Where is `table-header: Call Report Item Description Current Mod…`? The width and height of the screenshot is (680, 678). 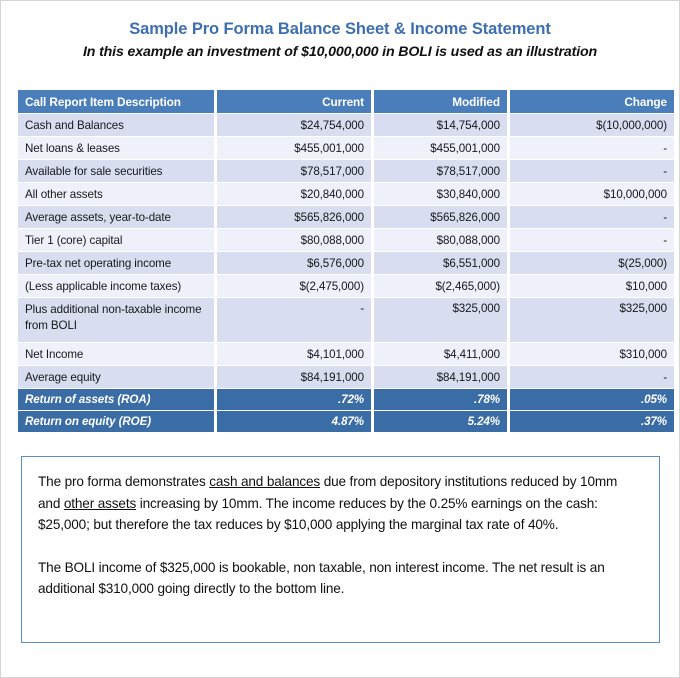 table-header: Call Report Item Description Current Mod… is located at coordinates (346, 101).